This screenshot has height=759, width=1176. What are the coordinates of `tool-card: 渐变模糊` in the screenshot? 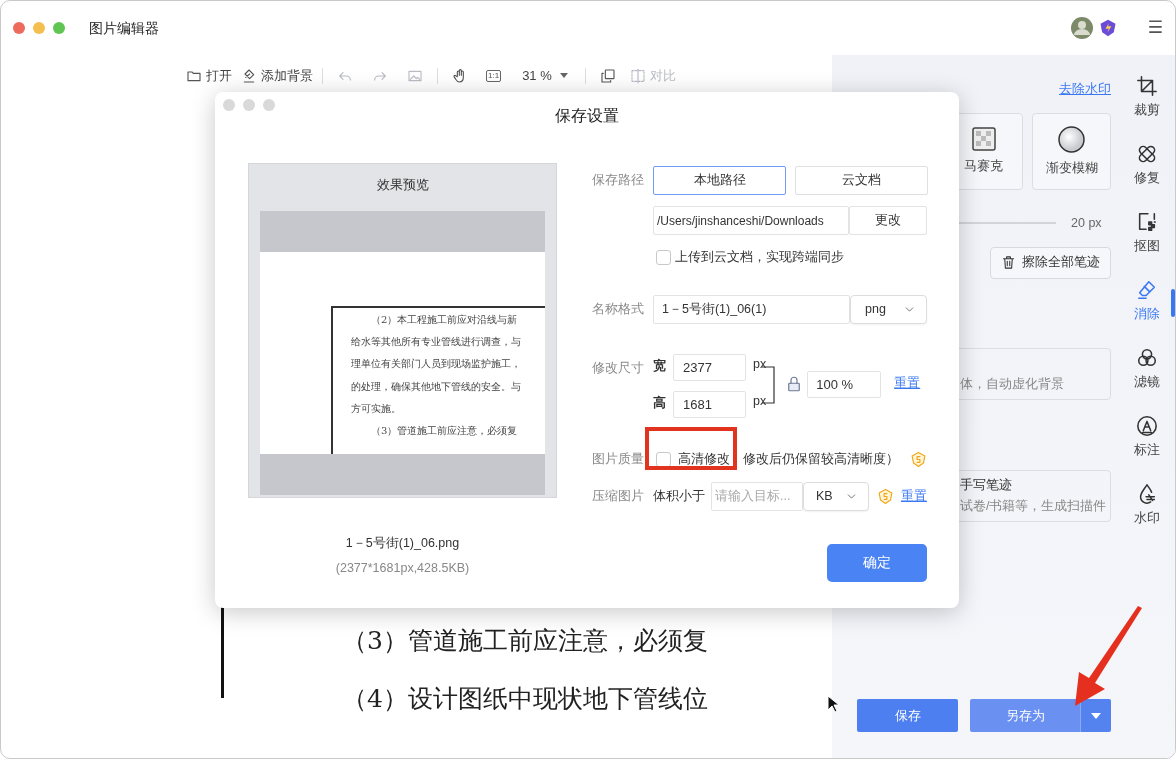 It's located at (1071, 151).